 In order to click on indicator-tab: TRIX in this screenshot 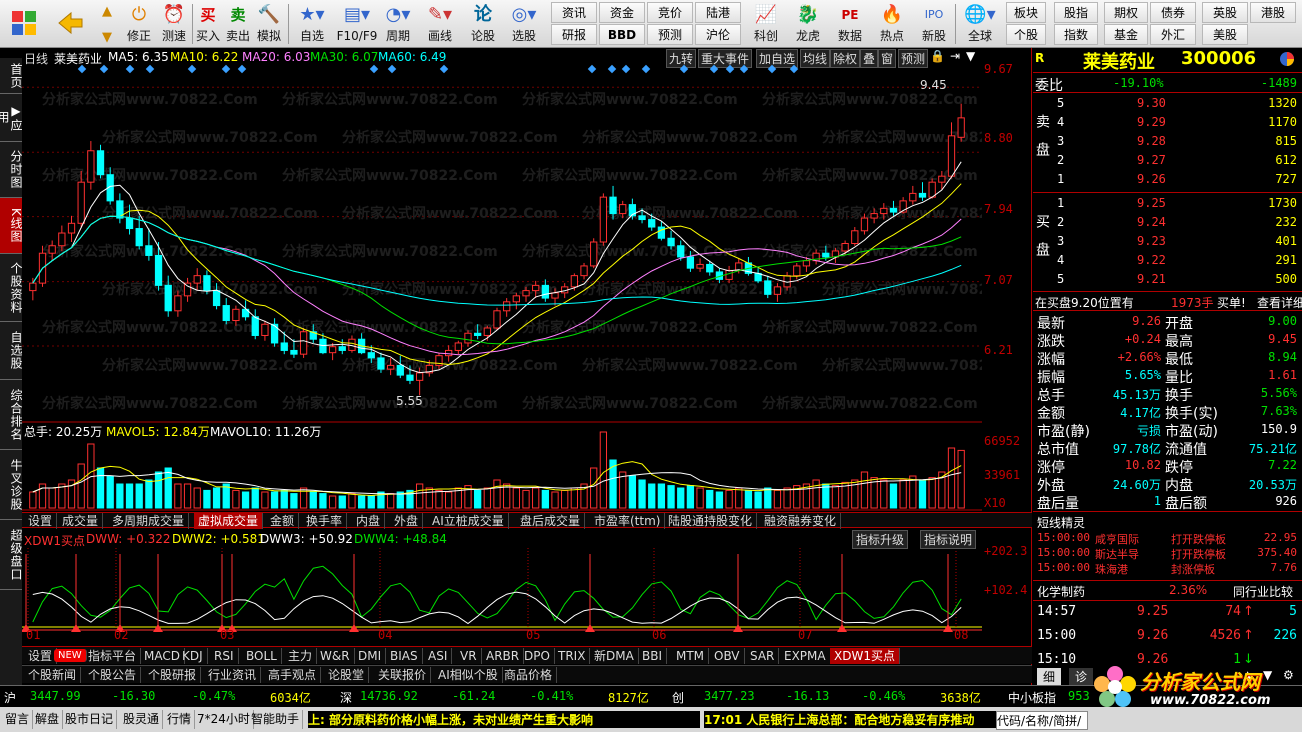, I will do `click(572, 656)`.